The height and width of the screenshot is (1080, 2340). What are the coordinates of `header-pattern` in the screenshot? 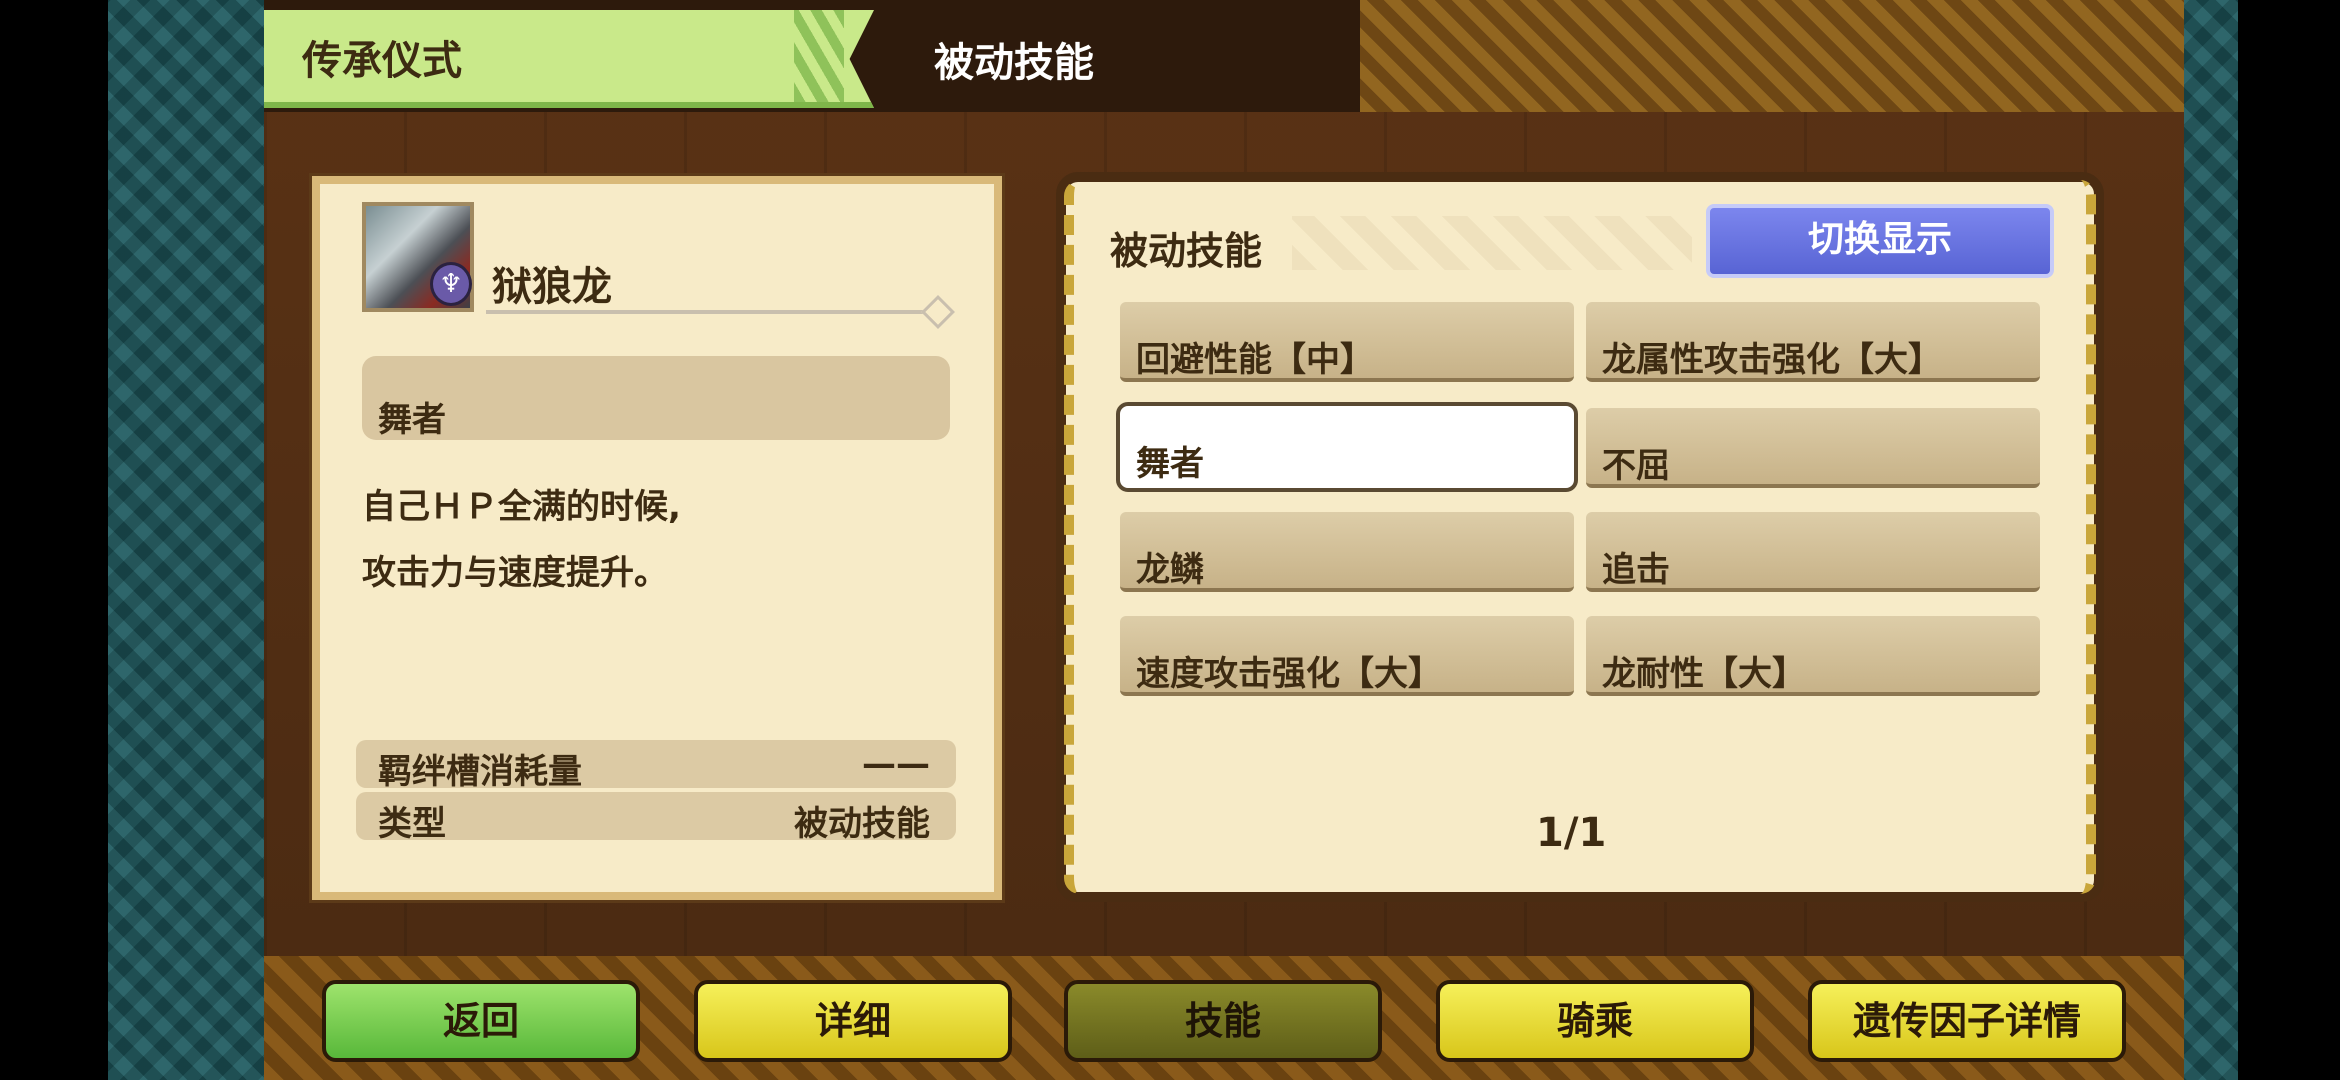 It's located at (1492, 243).